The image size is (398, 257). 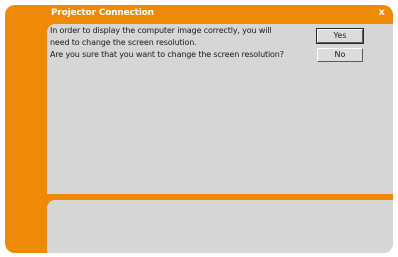 What do you see at coordinates (123, 42) in the screenshot?
I see `message-line: need to change the screen resolution.` at bounding box center [123, 42].